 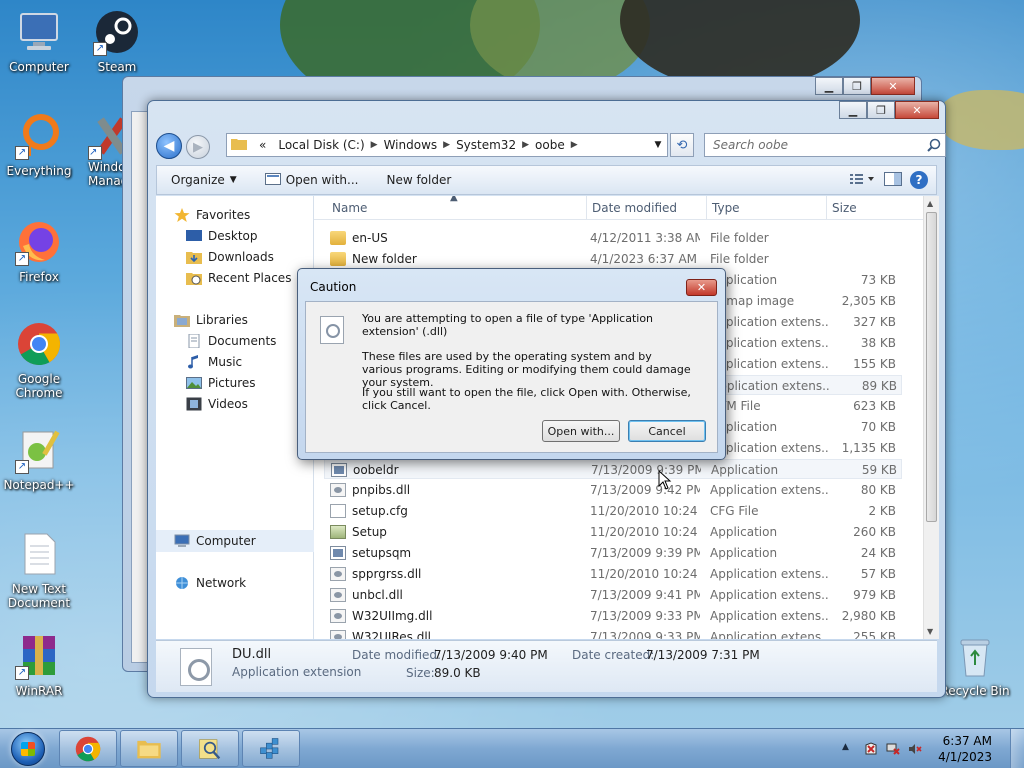 What do you see at coordinates (39, 459) in the screenshot?
I see `desktop-icon-notepadpp: ↗ Notepad++` at bounding box center [39, 459].